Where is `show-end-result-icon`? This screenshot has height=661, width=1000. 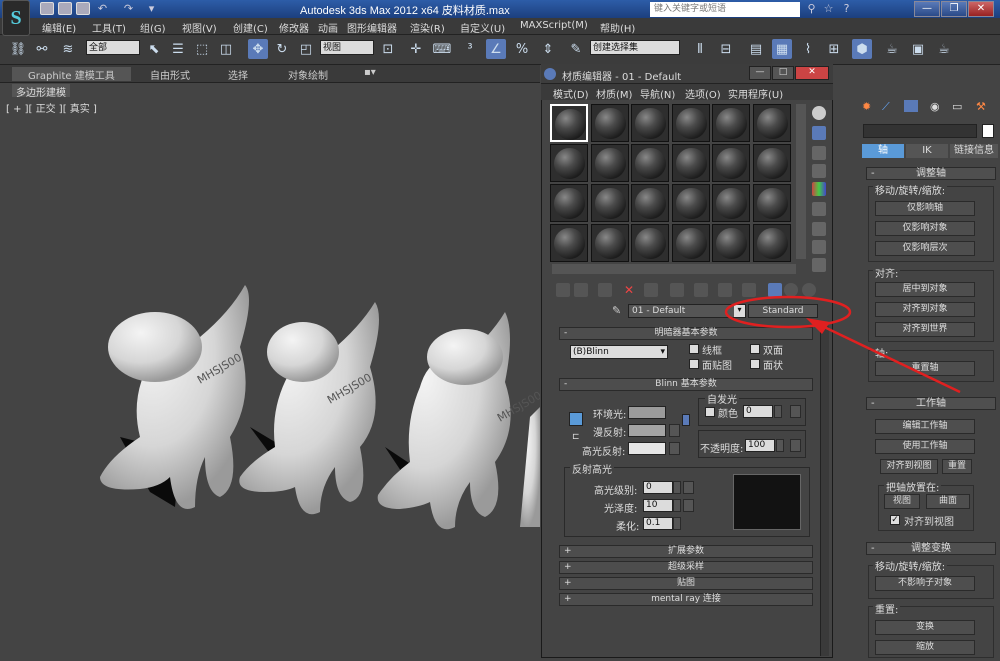
show-end-result-icon is located at coordinates (775, 290).